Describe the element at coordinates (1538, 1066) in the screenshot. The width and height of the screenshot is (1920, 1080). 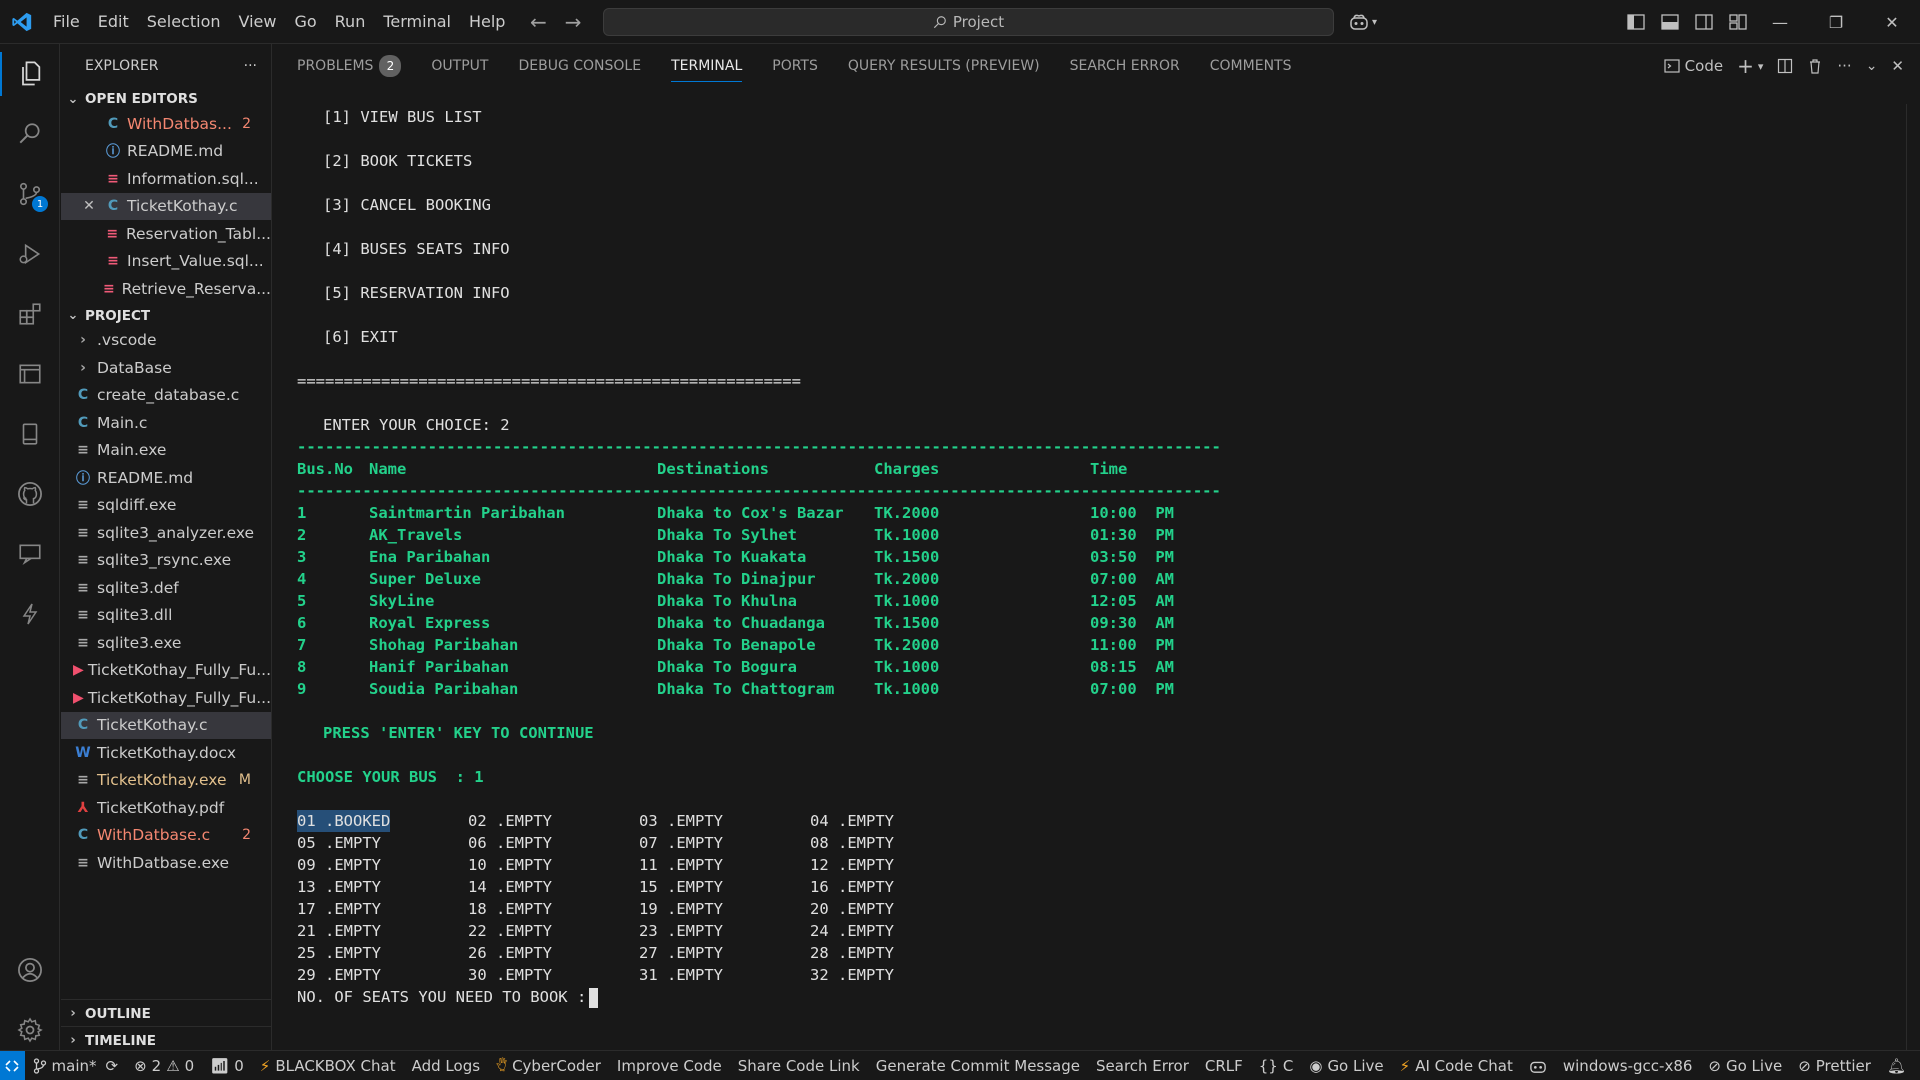
I see `copilot-status-icon` at that location.